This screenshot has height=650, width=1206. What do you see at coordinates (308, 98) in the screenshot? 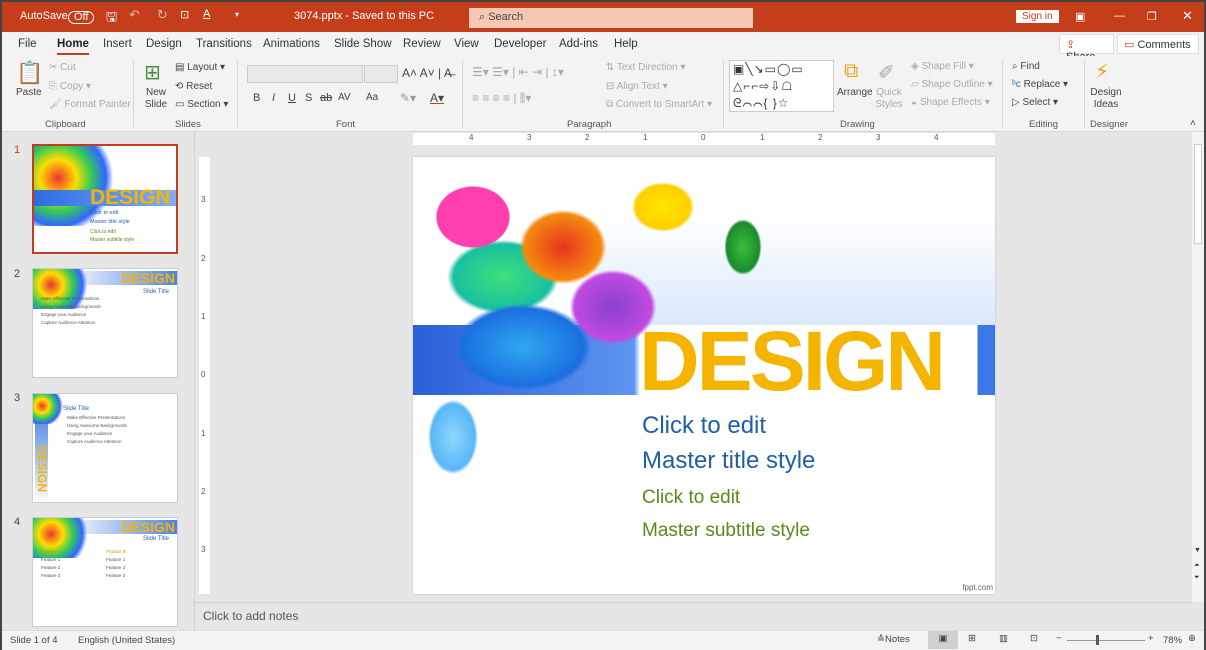
I see `shadow-button: S` at bounding box center [308, 98].